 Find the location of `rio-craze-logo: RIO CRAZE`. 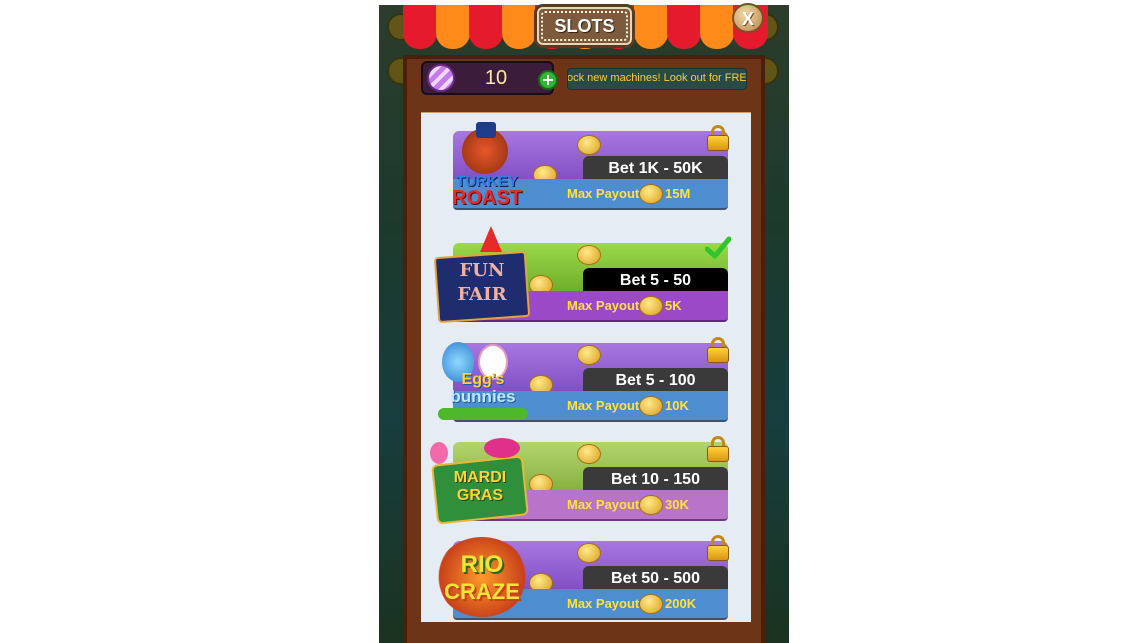

rio-craze-logo: RIO CRAZE is located at coordinates (482, 578).